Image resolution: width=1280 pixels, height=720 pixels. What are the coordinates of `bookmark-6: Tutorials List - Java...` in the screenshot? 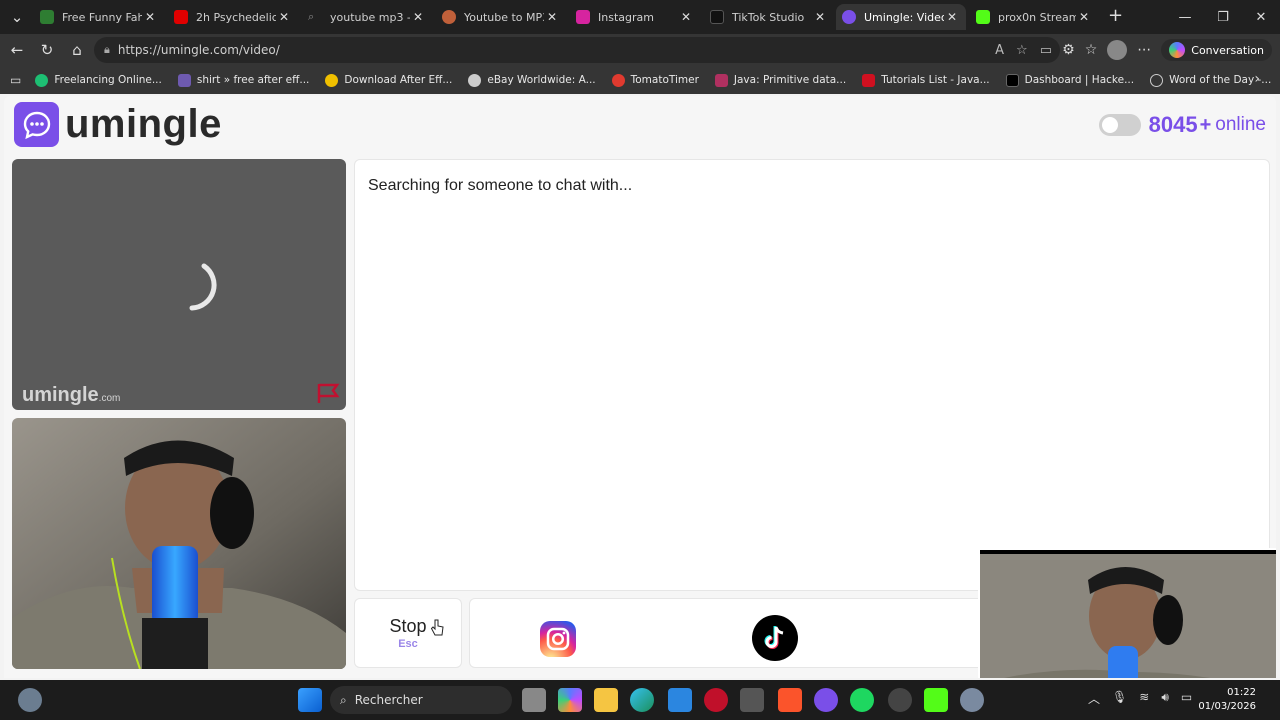 It's located at (926, 80).